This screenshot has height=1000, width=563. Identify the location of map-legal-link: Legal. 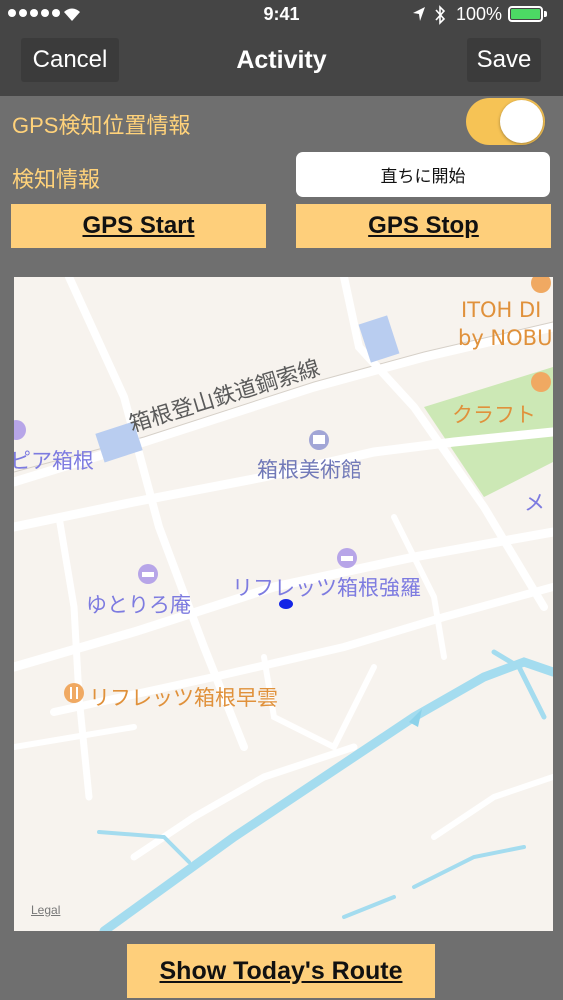
(45, 910).